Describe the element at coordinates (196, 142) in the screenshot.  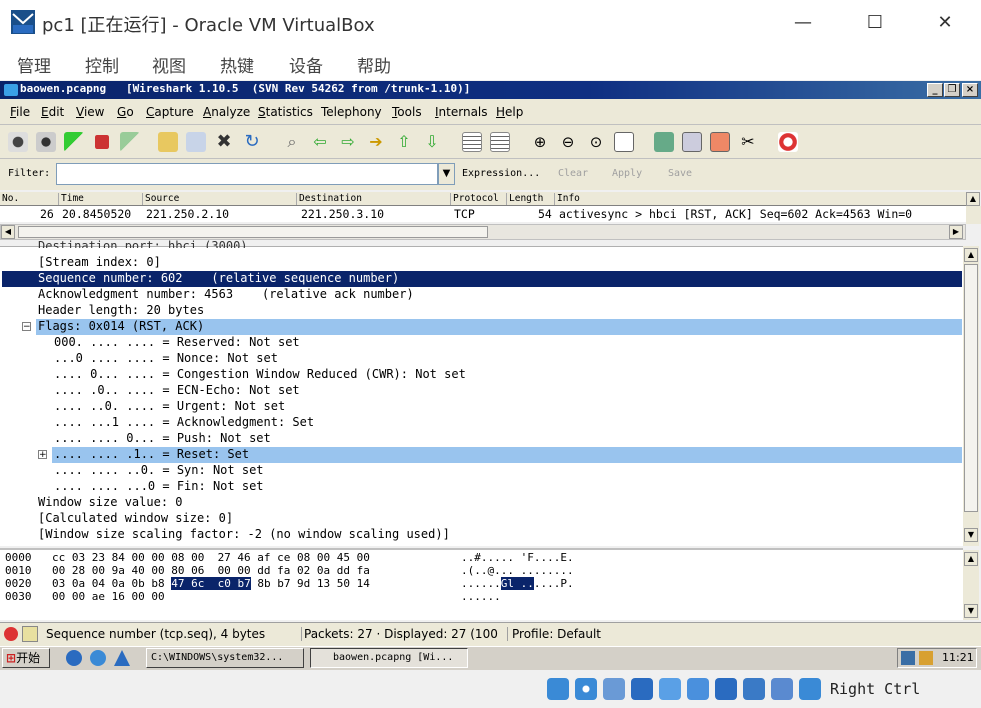
I see `save-file-icon` at that location.